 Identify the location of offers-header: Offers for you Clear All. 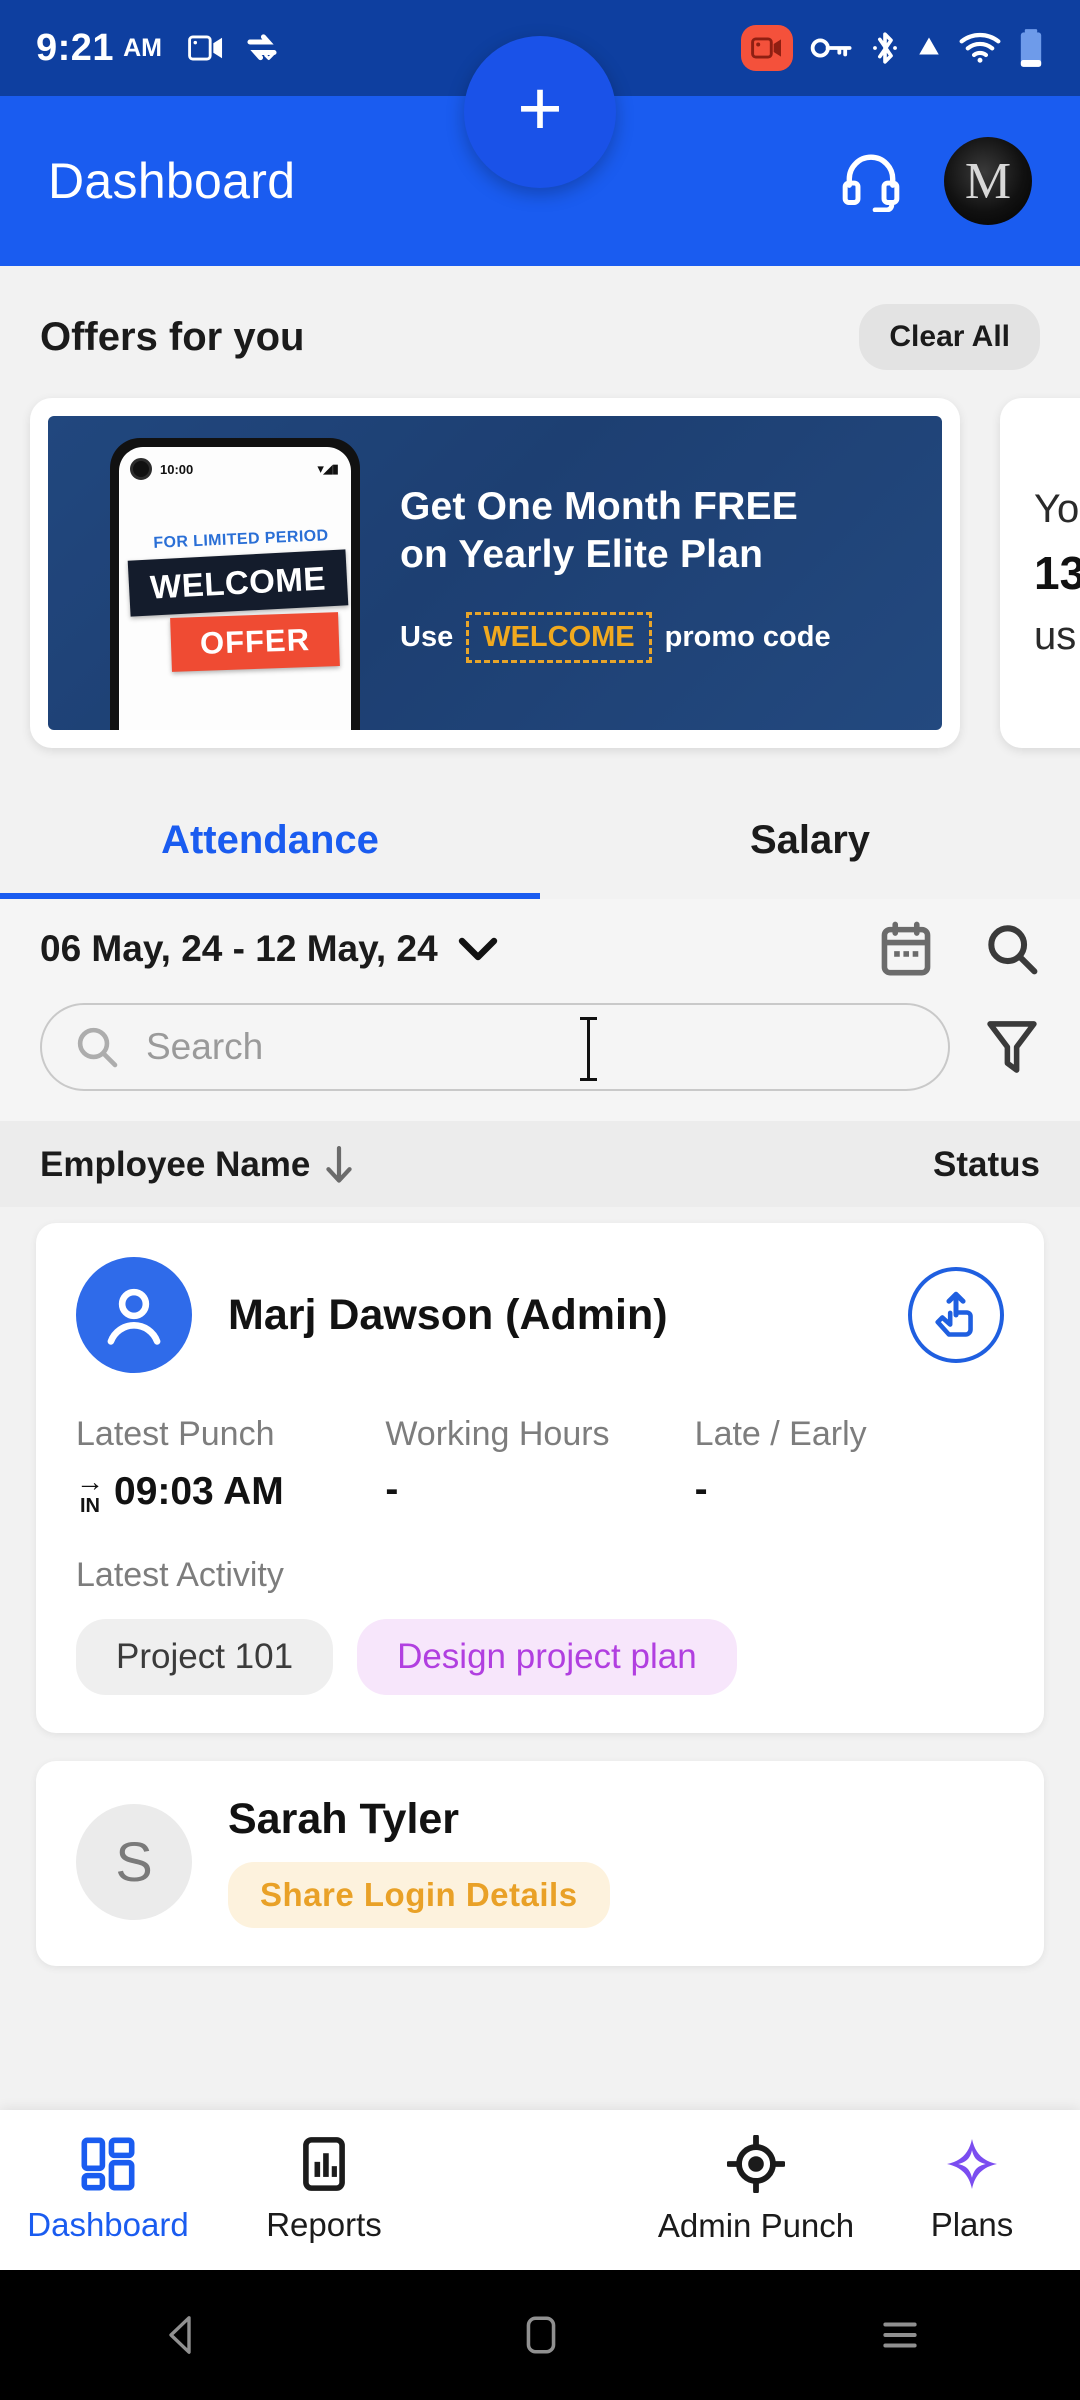
(540, 328).